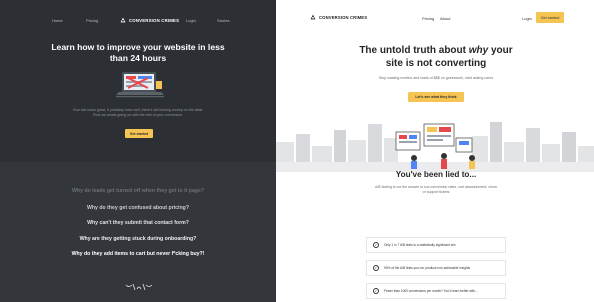 The image size is (594, 302). I want to click on see-what-they-think-button: Let's see what they think, so click(436, 97).